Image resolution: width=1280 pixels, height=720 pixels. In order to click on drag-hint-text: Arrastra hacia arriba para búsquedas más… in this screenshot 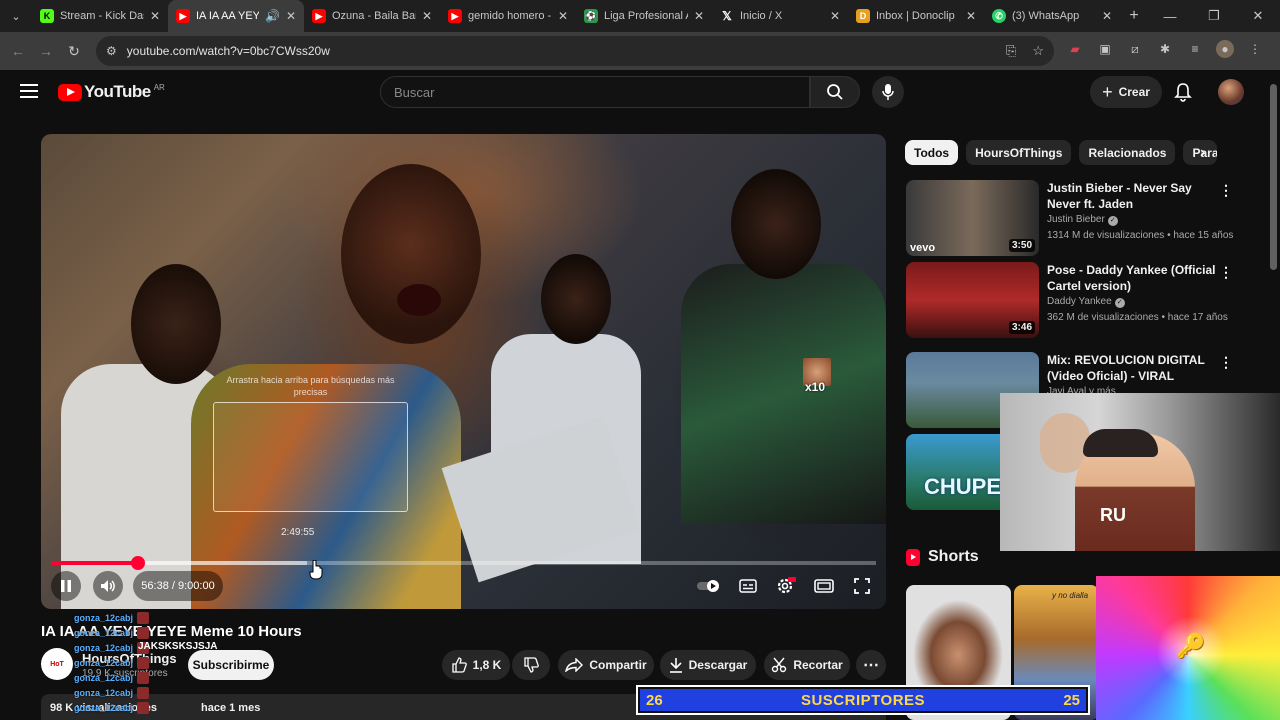, I will do `click(310, 386)`.